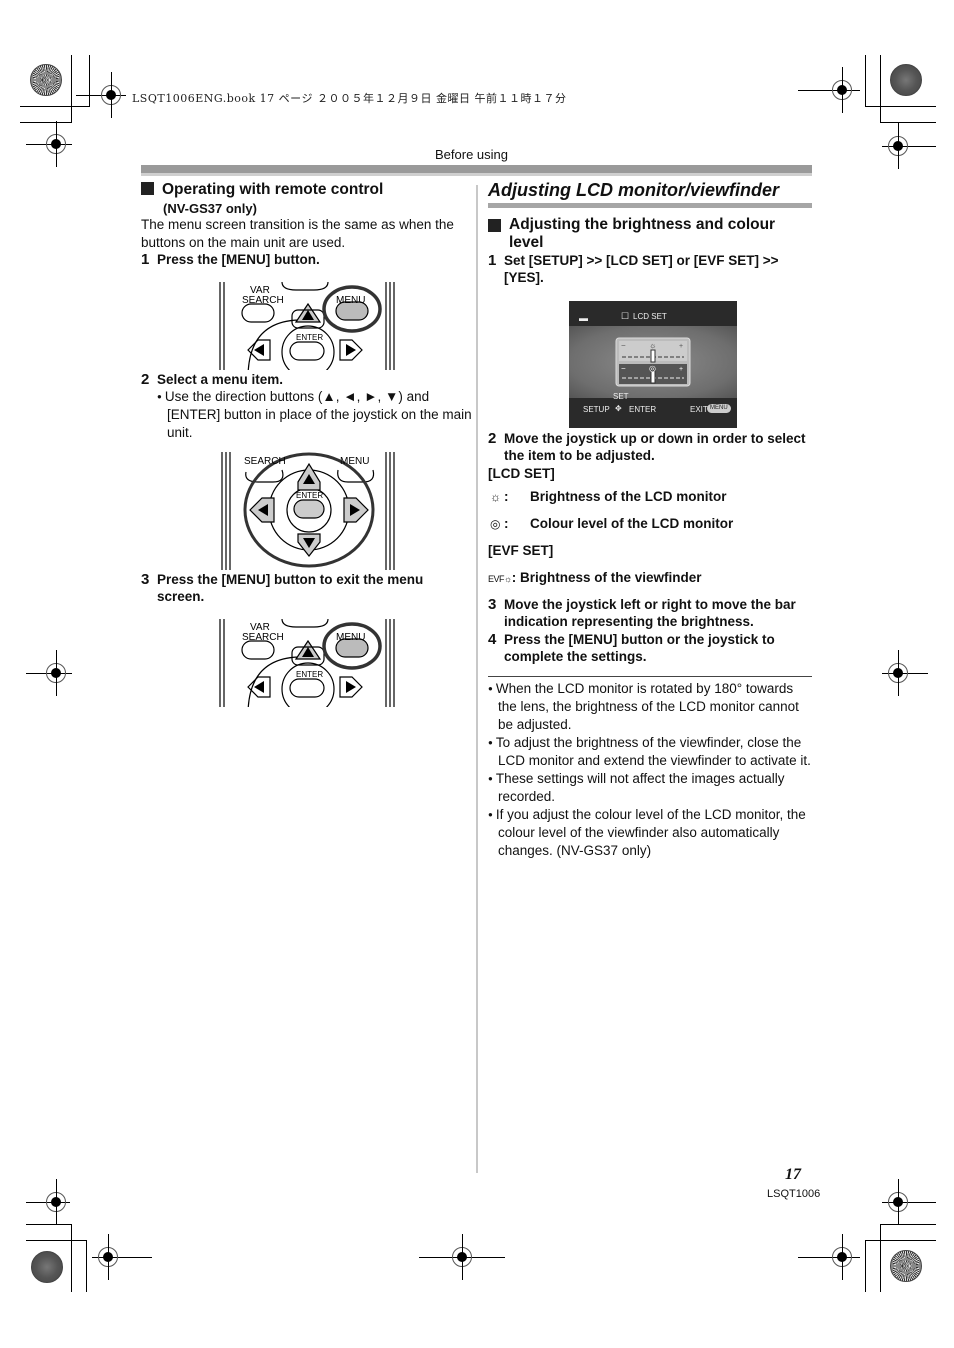  Describe the element at coordinates (794, 1194) in the screenshot. I see `document-code: LSQT1006` at that location.